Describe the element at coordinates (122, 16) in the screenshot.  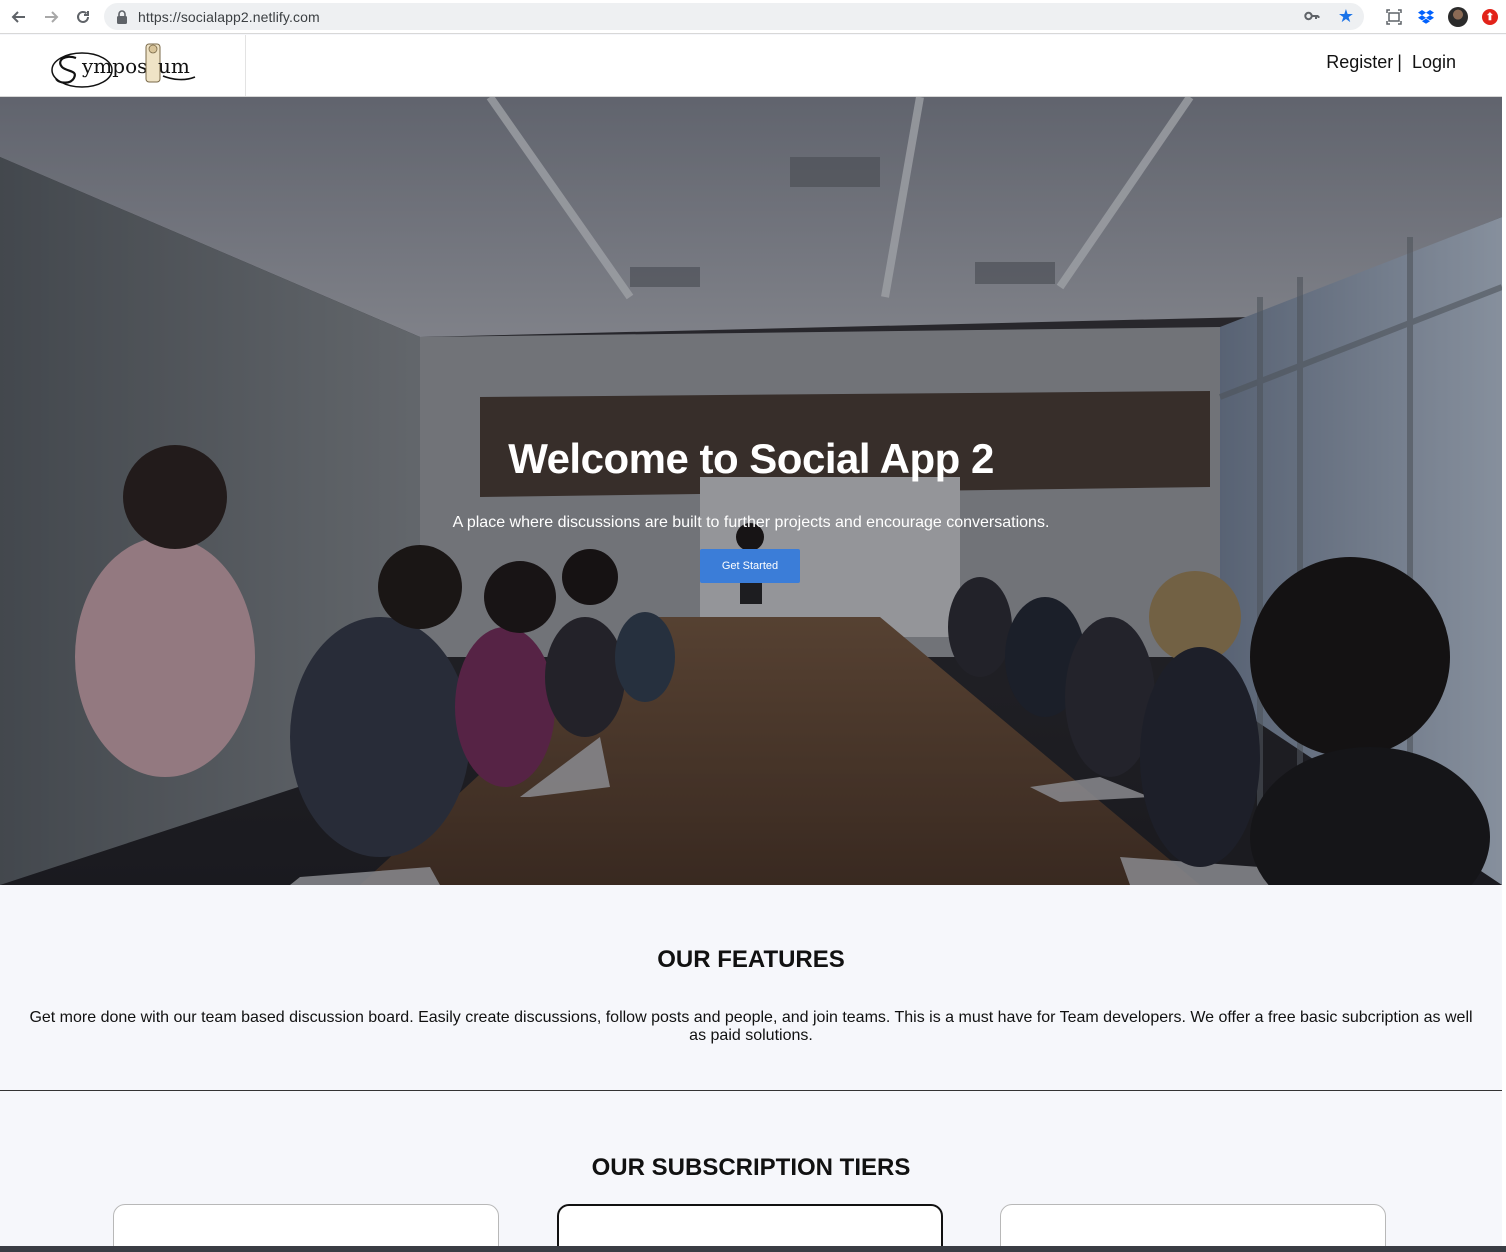
I see `lock-icon` at that location.